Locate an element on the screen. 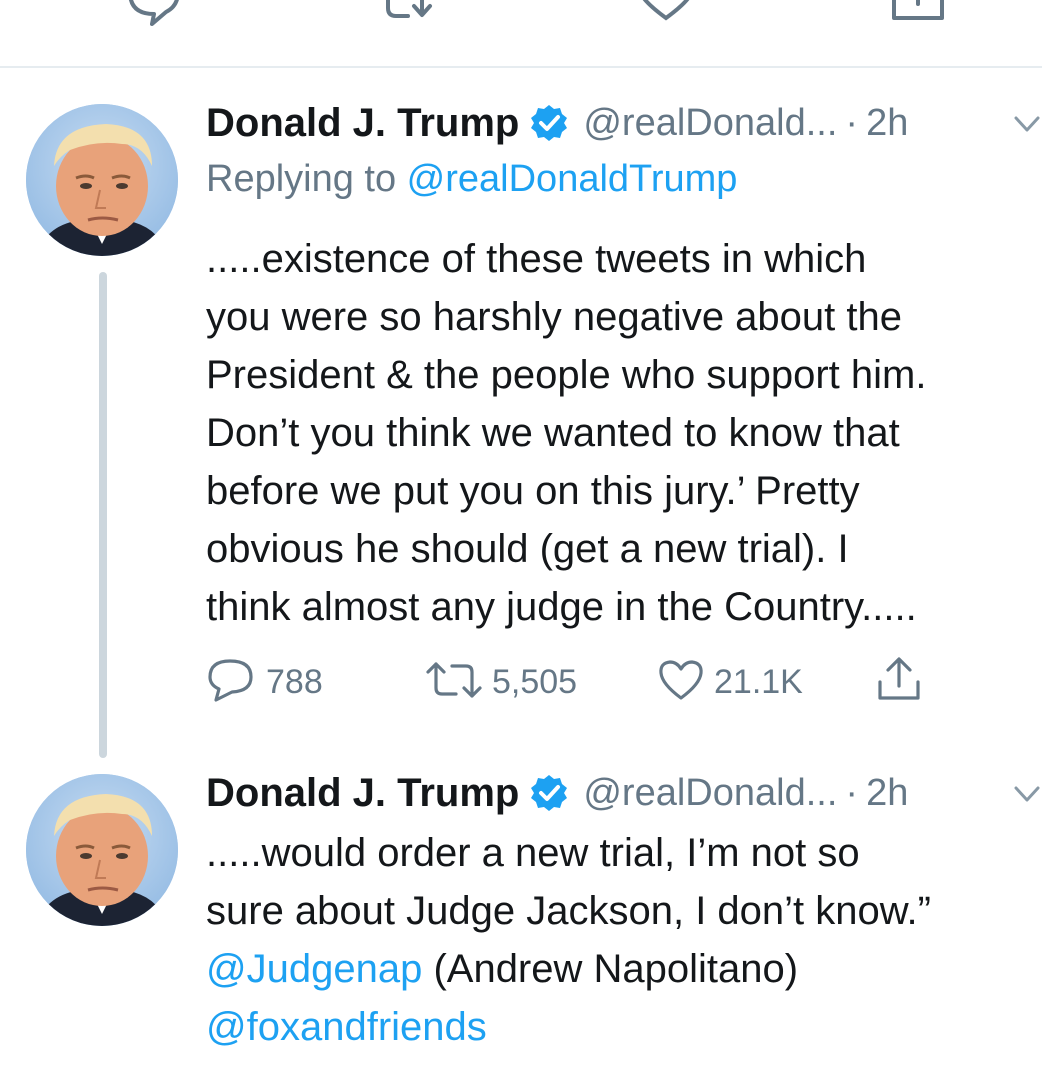 The height and width of the screenshot is (1074, 1042). tweet-text-line: you were so harshly negative about the is located at coordinates (554, 317).